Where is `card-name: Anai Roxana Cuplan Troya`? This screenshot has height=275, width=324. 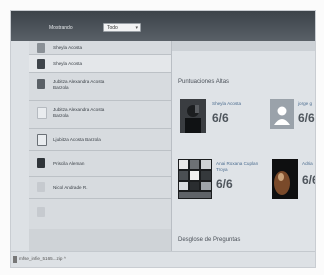
card-name: Anai Roxana Cuplan Troya is located at coordinates (240, 167).